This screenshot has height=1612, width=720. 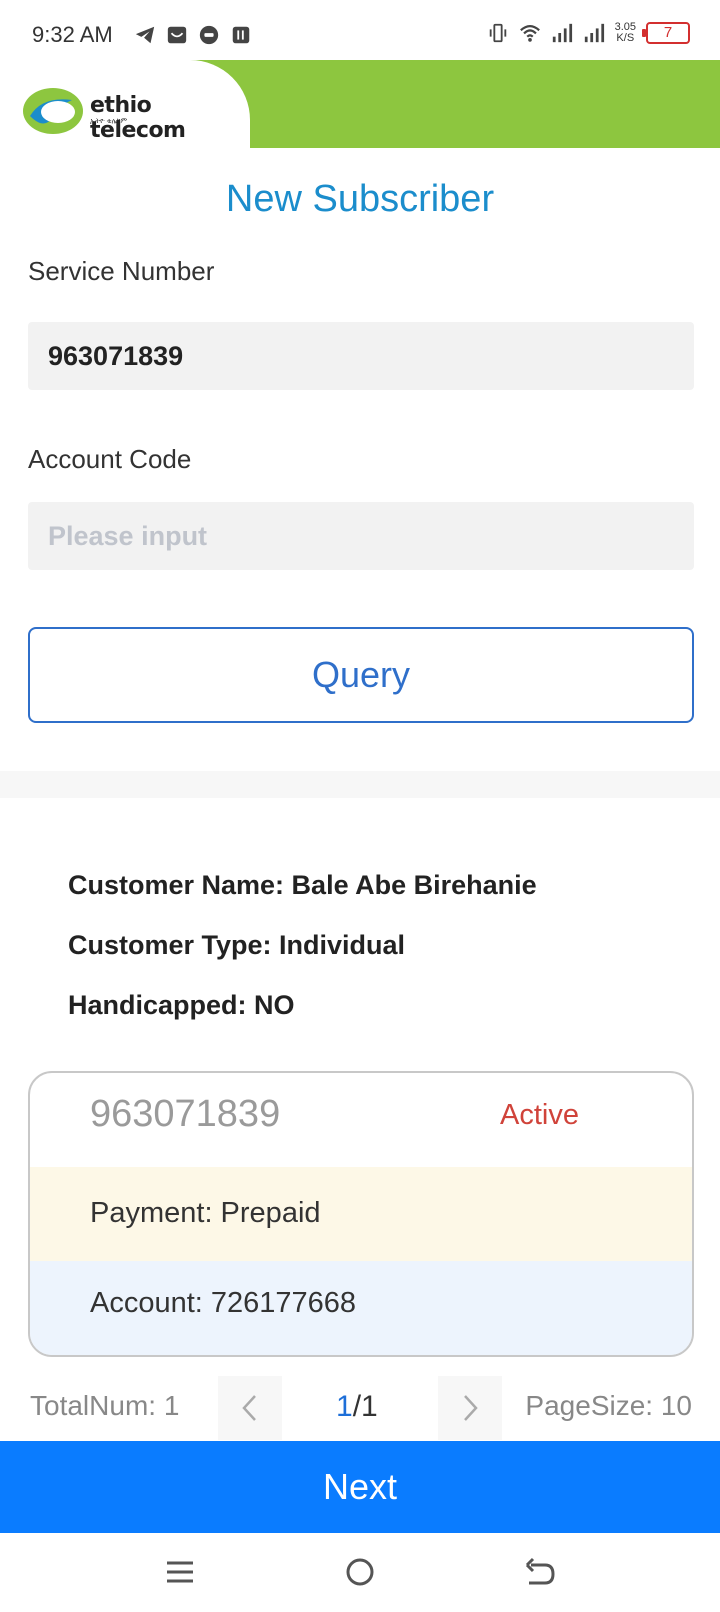 What do you see at coordinates (105, 1405) in the screenshot?
I see `total-count: TotalNum: 1` at bounding box center [105, 1405].